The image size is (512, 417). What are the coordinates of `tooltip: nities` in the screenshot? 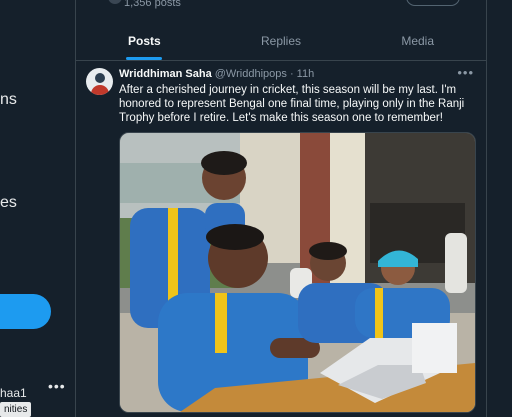 It's located at (16, 409).